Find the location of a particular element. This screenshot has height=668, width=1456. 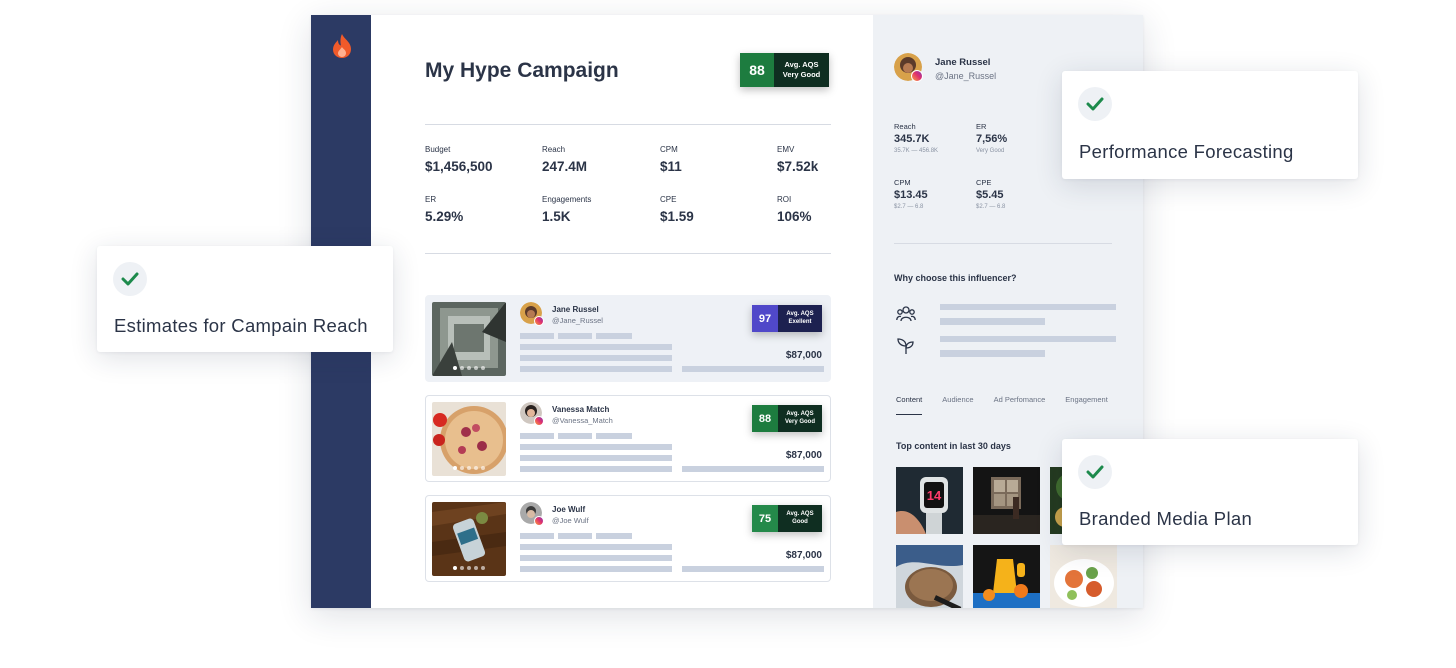

profile-stat-cpm: CPM $13.45 $2.7 — 6.8 is located at coordinates (911, 194).